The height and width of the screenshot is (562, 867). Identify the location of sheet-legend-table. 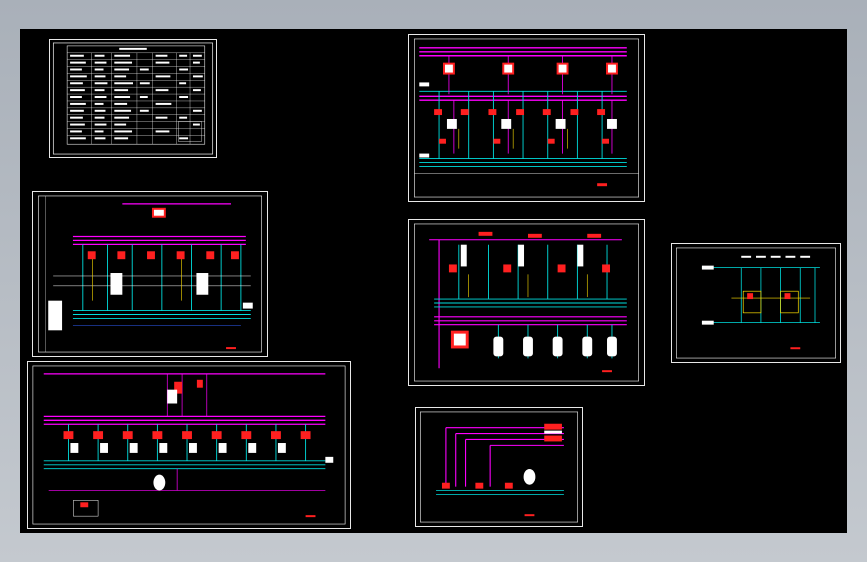
(133, 98).